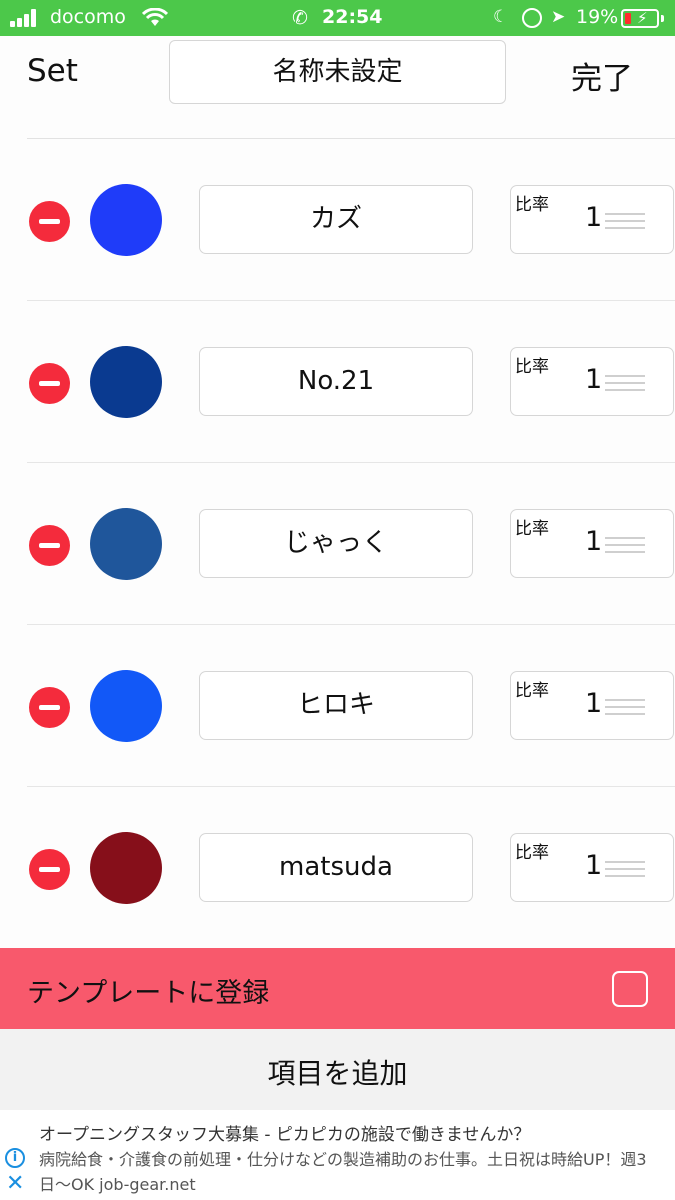 Image resolution: width=675 pixels, height=1200 pixels. Describe the element at coordinates (630, 989) in the screenshot. I see `template-checkbox` at that location.